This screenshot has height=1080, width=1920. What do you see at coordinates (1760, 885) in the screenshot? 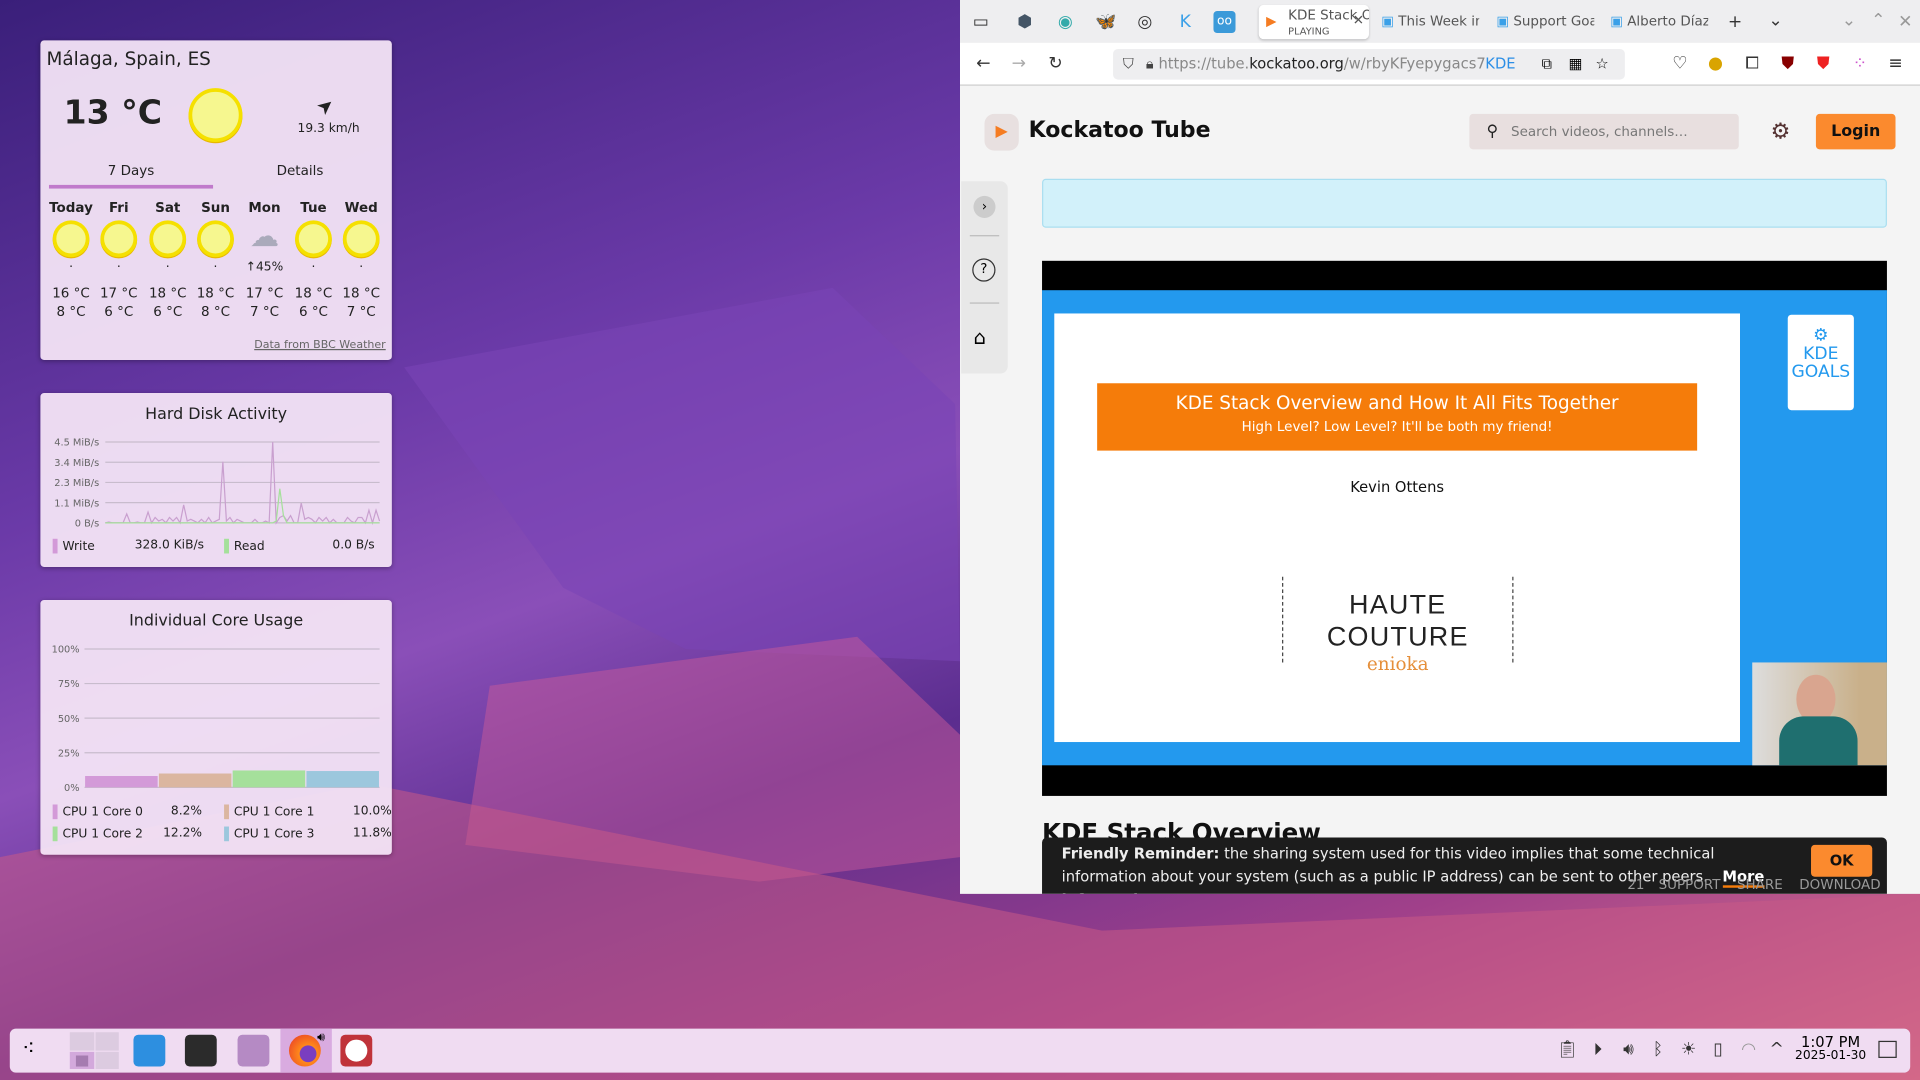
I see `share-button: SHARE` at bounding box center [1760, 885].